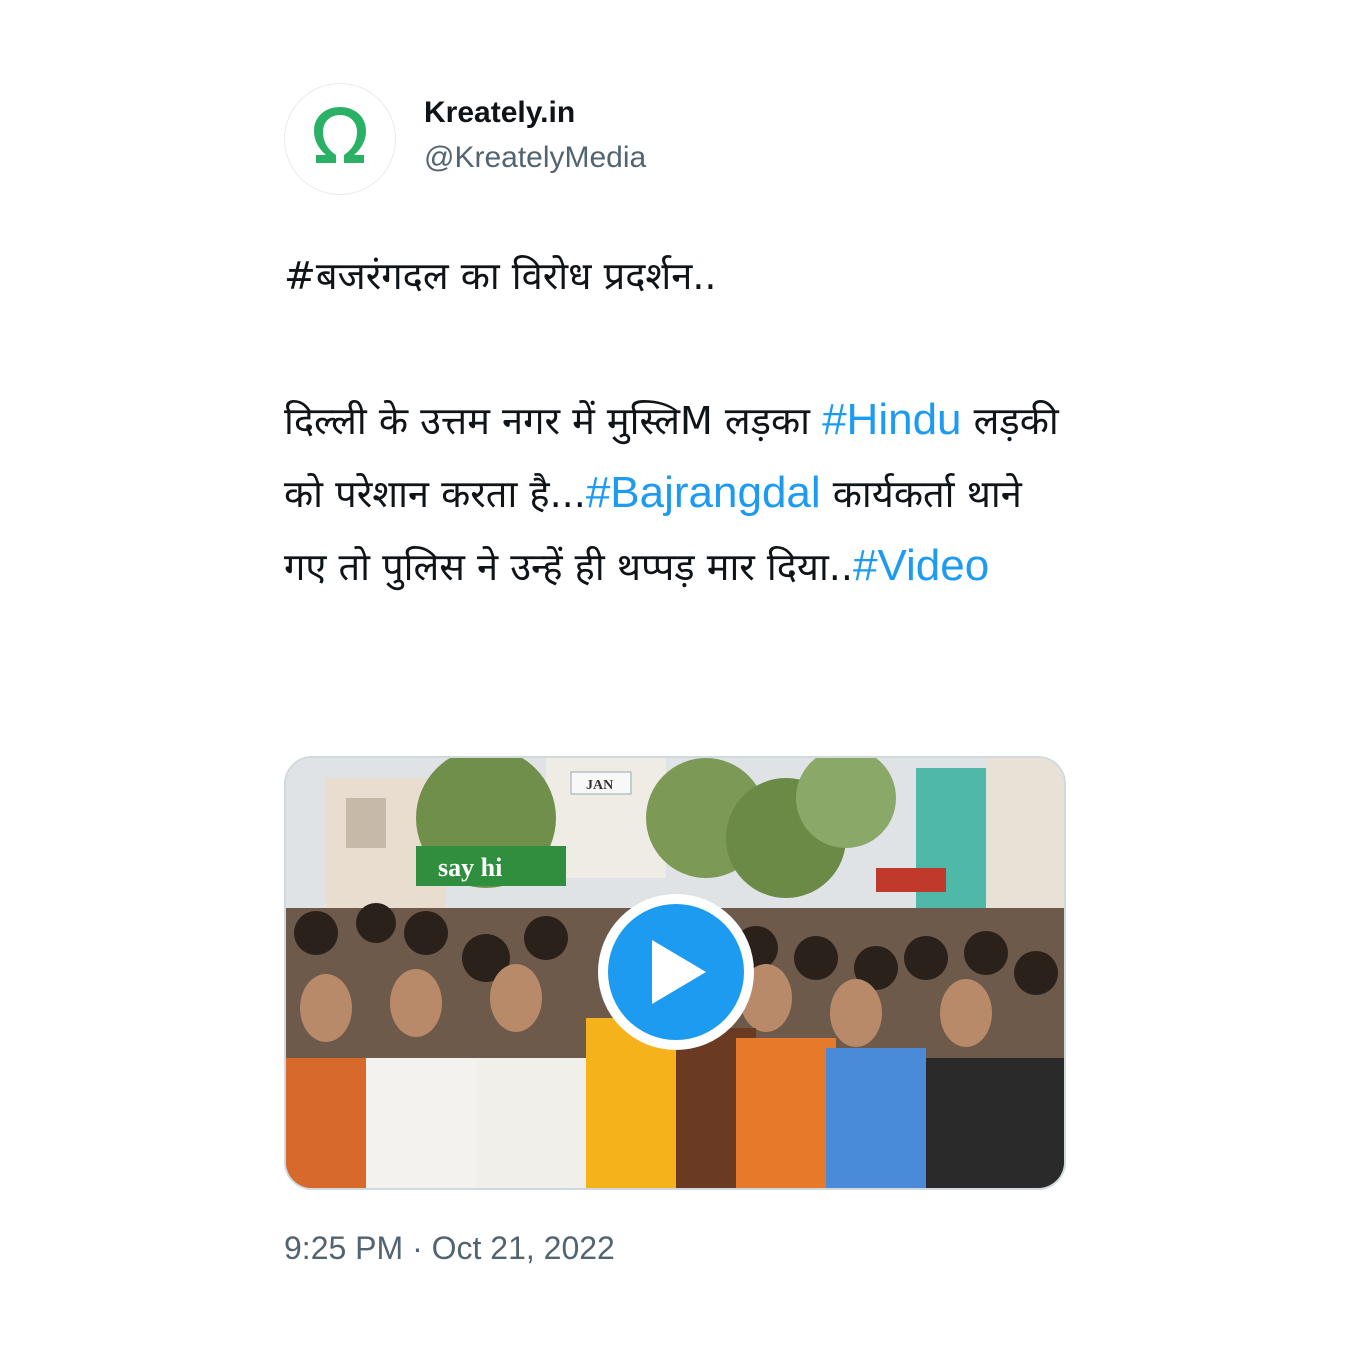 The width and height of the screenshot is (1350, 1350). I want to click on avatar, so click(340, 139).